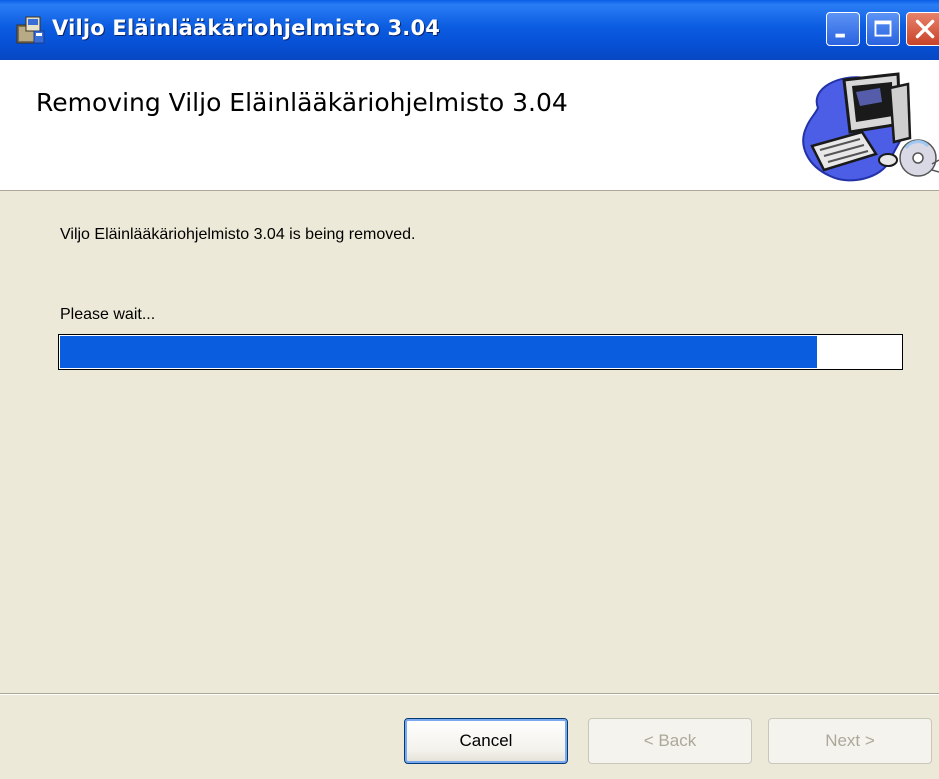  Describe the element at coordinates (469, 30) in the screenshot. I see `title-bar: Viljo Eläinlääkäriohjelmisto 3.04` at that location.